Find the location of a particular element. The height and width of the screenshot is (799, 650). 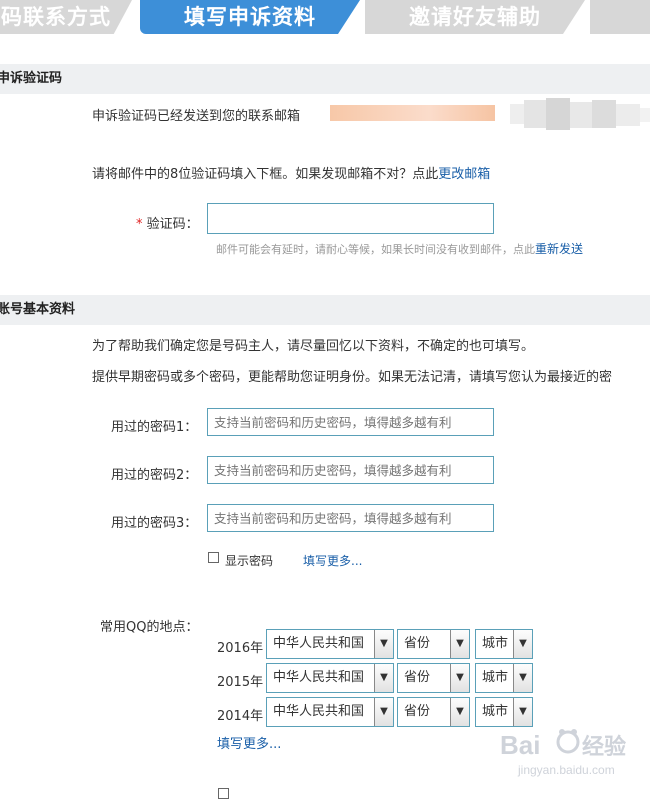

location-year-2016: 2016年 is located at coordinates (240, 648).